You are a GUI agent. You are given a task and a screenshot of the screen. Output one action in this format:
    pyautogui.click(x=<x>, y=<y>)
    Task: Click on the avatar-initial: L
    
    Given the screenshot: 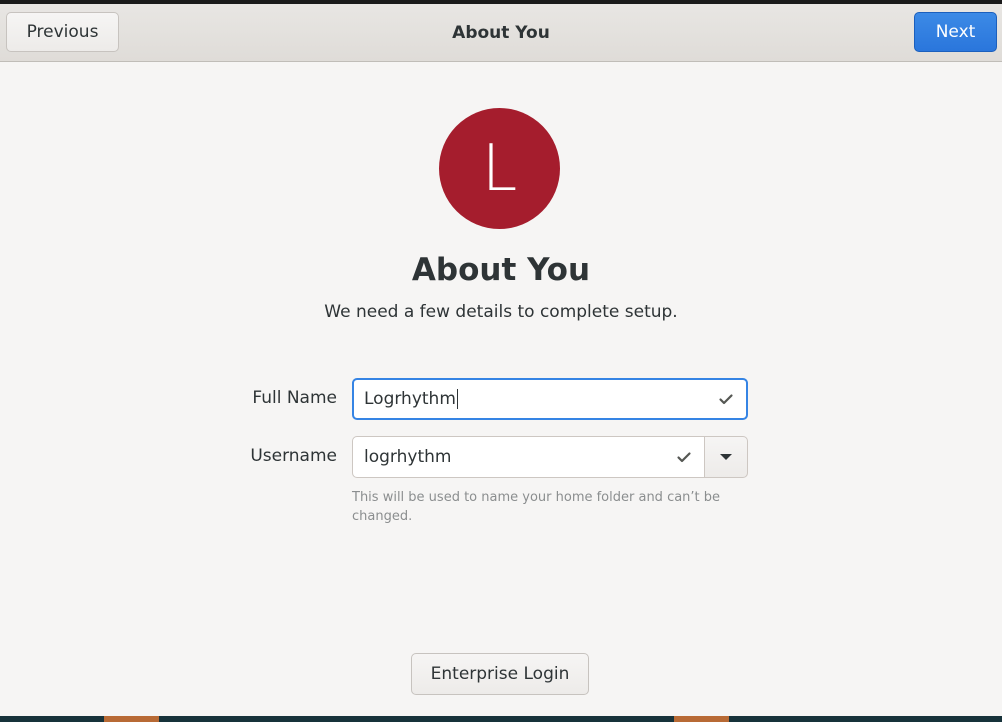 What is the action you would take?
    pyautogui.click(x=499, y=168)
    